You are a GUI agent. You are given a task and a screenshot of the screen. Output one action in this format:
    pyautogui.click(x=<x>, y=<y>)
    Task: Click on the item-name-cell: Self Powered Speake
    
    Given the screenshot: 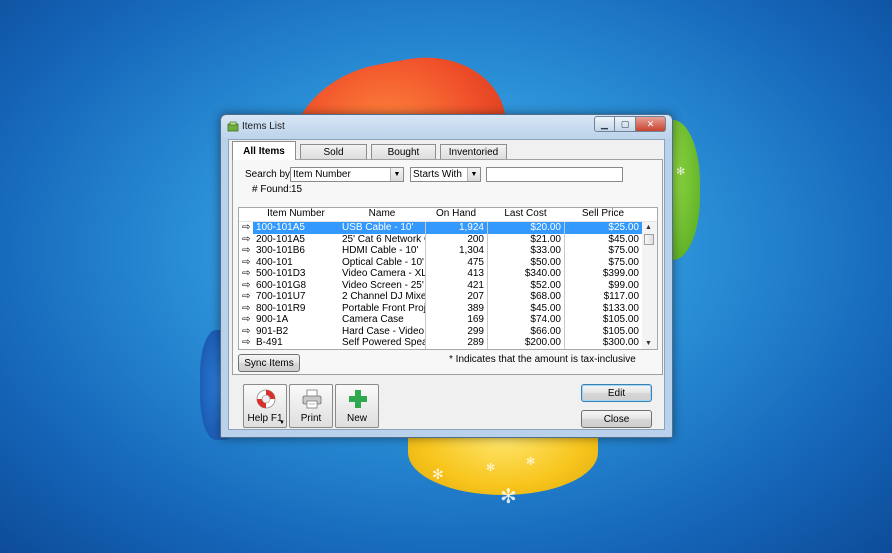 What is the action you would take?
    pyautogui.click(x=383, y=342)
    